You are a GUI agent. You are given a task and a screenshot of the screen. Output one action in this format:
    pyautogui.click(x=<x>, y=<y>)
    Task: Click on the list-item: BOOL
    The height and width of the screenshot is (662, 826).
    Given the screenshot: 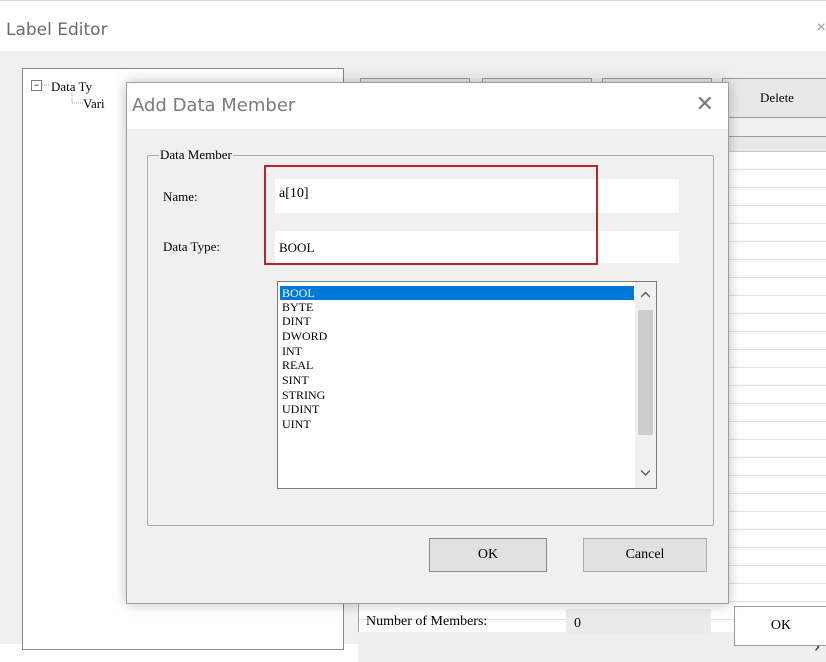 What is the action you would take?
    pyautogui.click(x=457, y=293)
    